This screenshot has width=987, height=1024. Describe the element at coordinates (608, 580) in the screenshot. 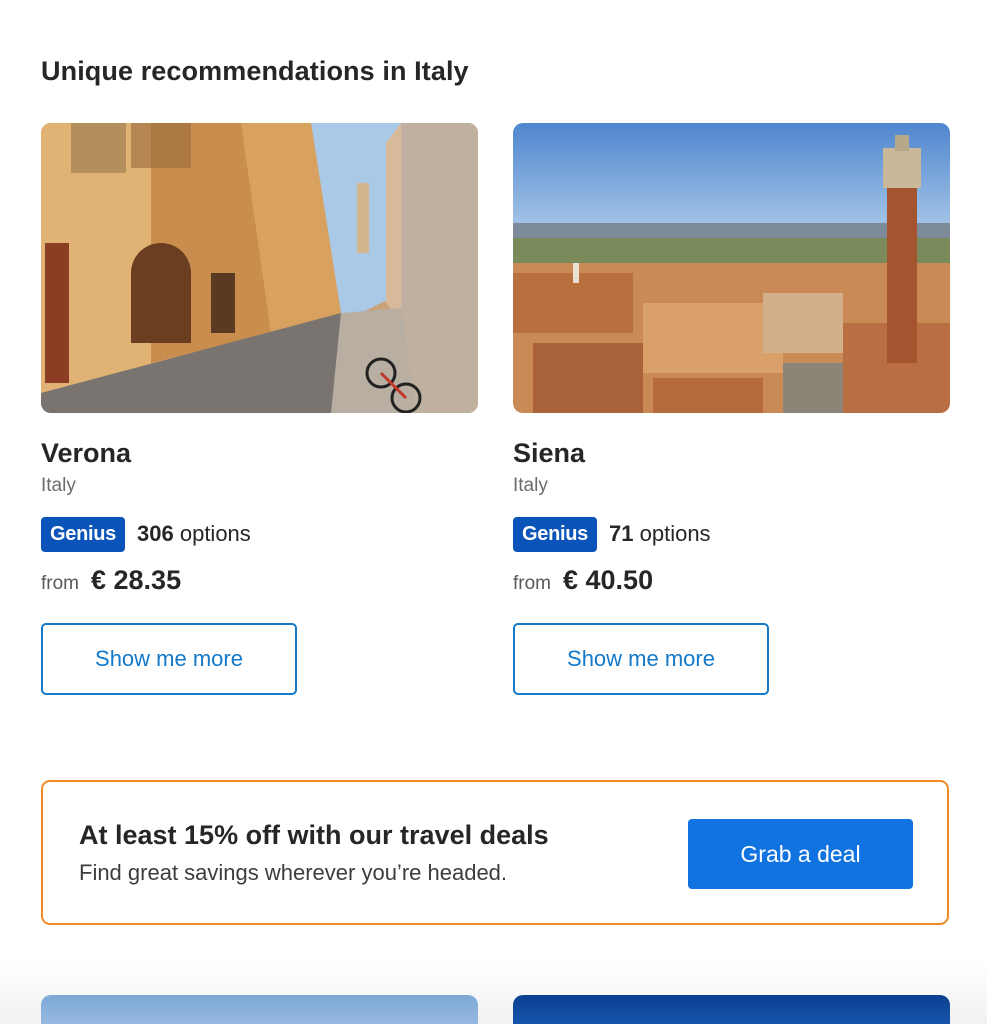

I see `price: € 40.50` at that location.